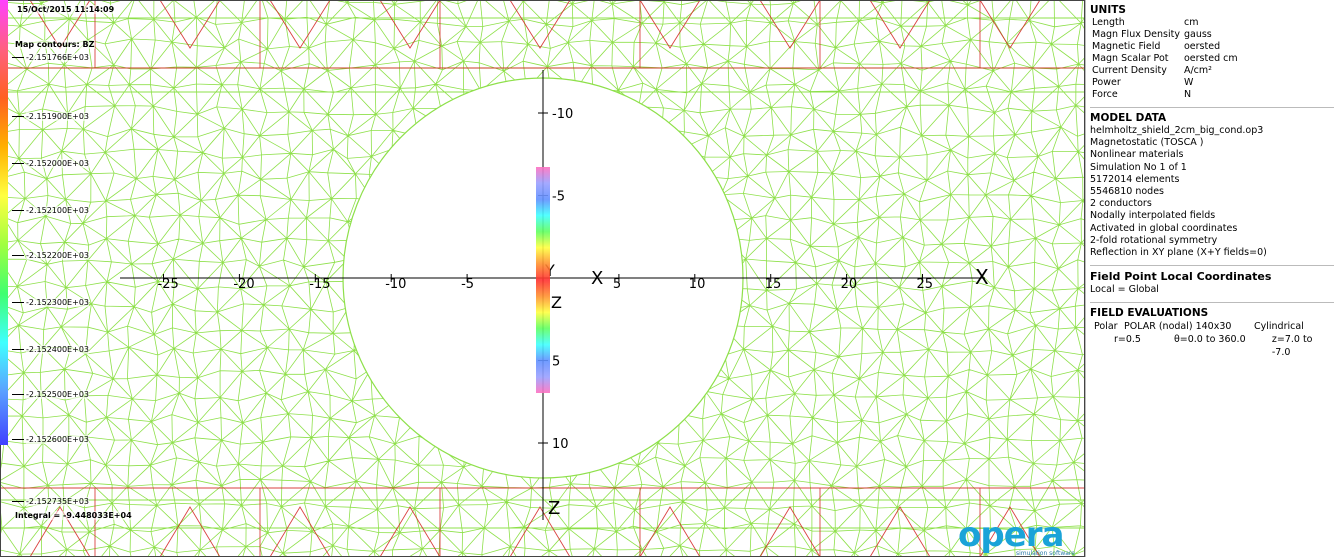 This screenshot has width=1338, height=557. What do you see at coordinates (1129, 70) in the screenshot?
I see `unit-quantity: Current Density` at bounding box center [1129, 70].